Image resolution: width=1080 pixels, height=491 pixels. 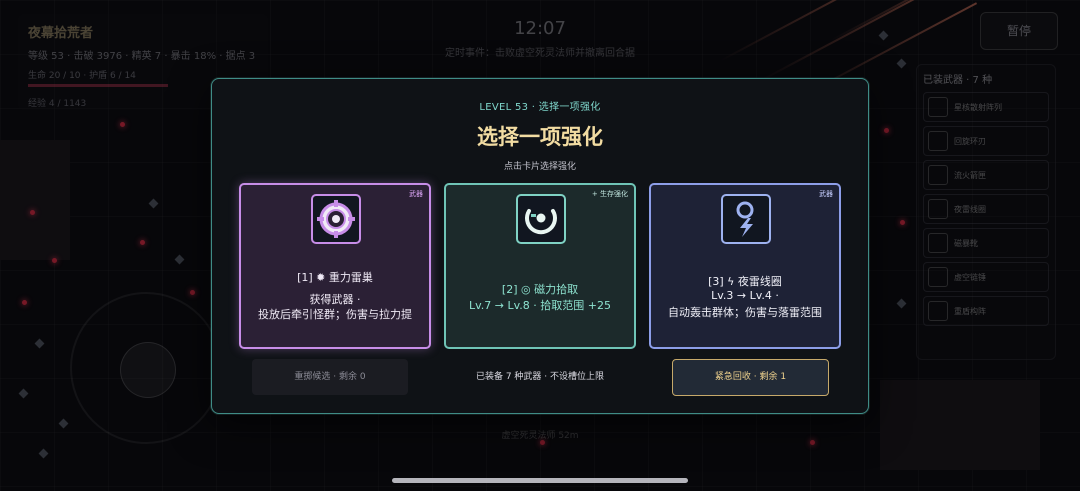 I want to click on card-description: 投放后牵引怪群；伤害与拉力提, so click(x=335, y=314).